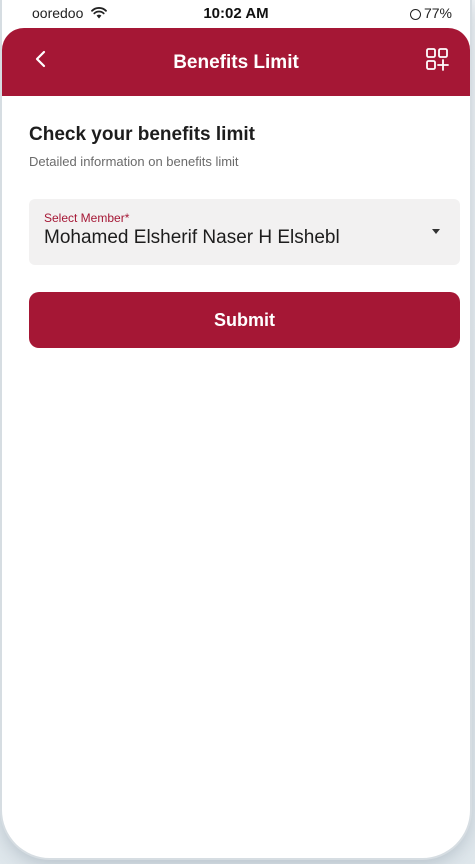 The height and width of the screenshot is (864, 475). Describe the element at coordinates (192, 237) in the screenshot. I see `member-select-value: Mohamed Elsherif Naser H Elshebl` at that location.